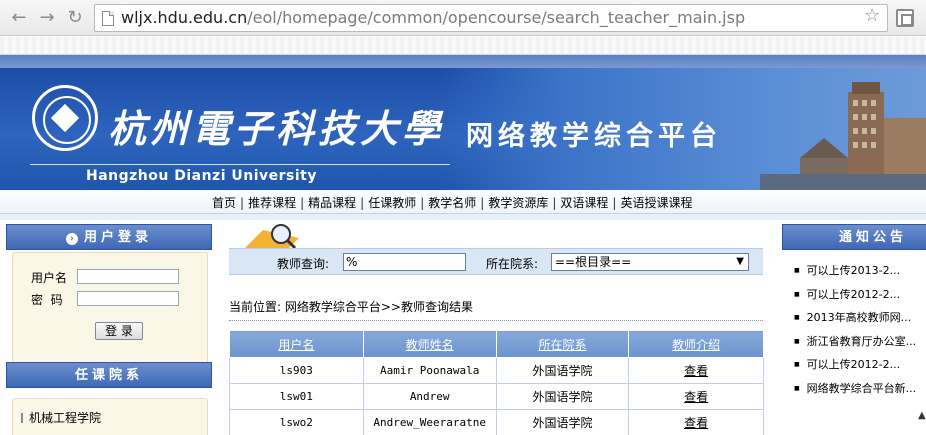 The height and width of the screenshot is (435, 926). Describe the element at coordinates (296, 370) in the screenshot. I see `cell-username: ls903` at that location.